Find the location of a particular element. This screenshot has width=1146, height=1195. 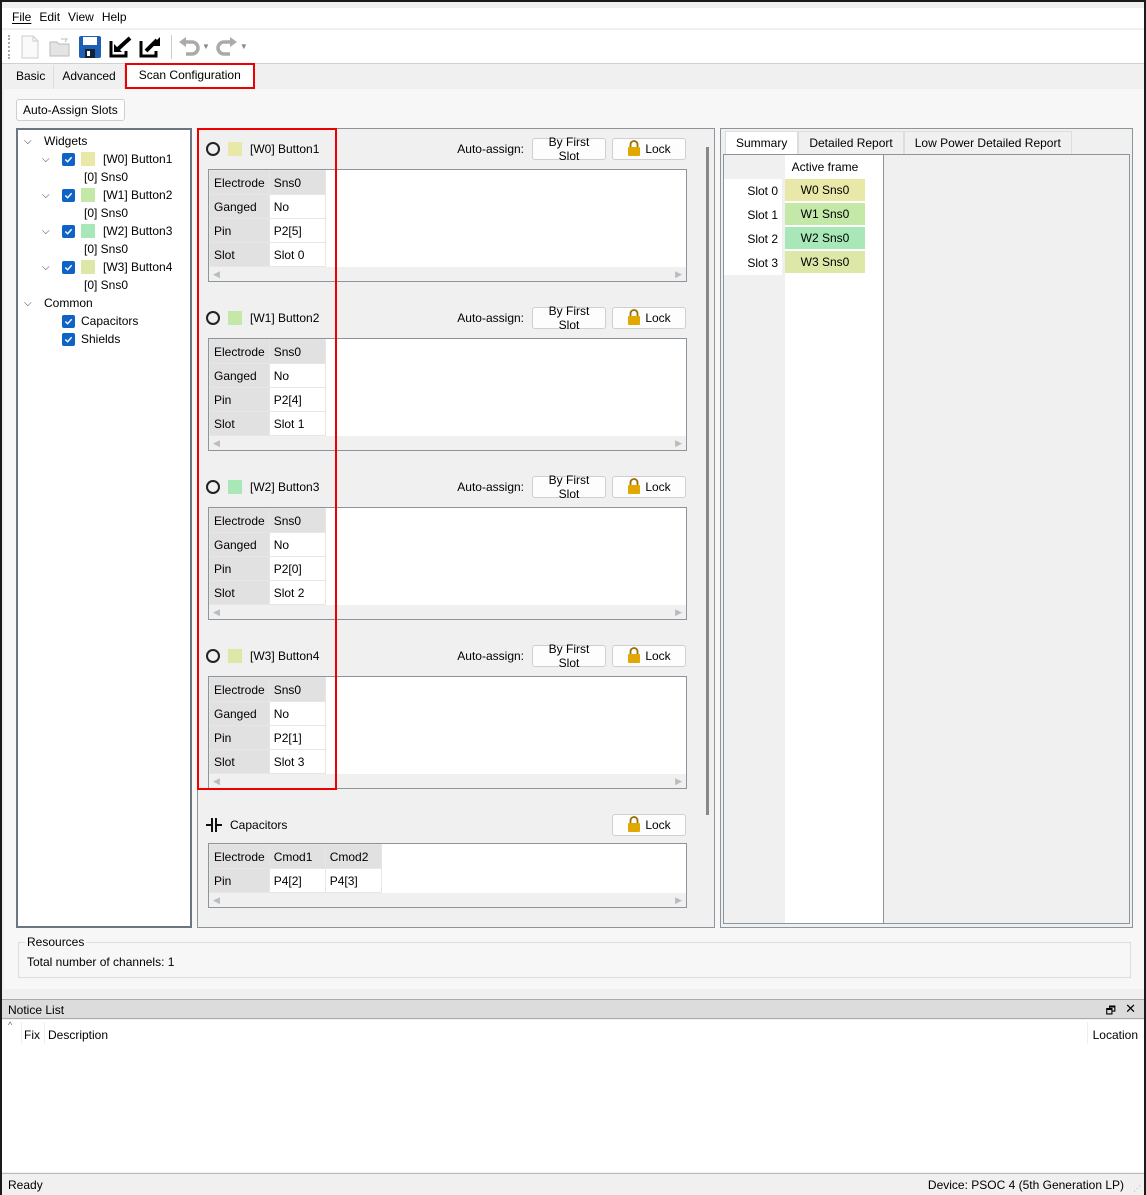

table-cell: Slot 2 is located at coordinates (297, 592).